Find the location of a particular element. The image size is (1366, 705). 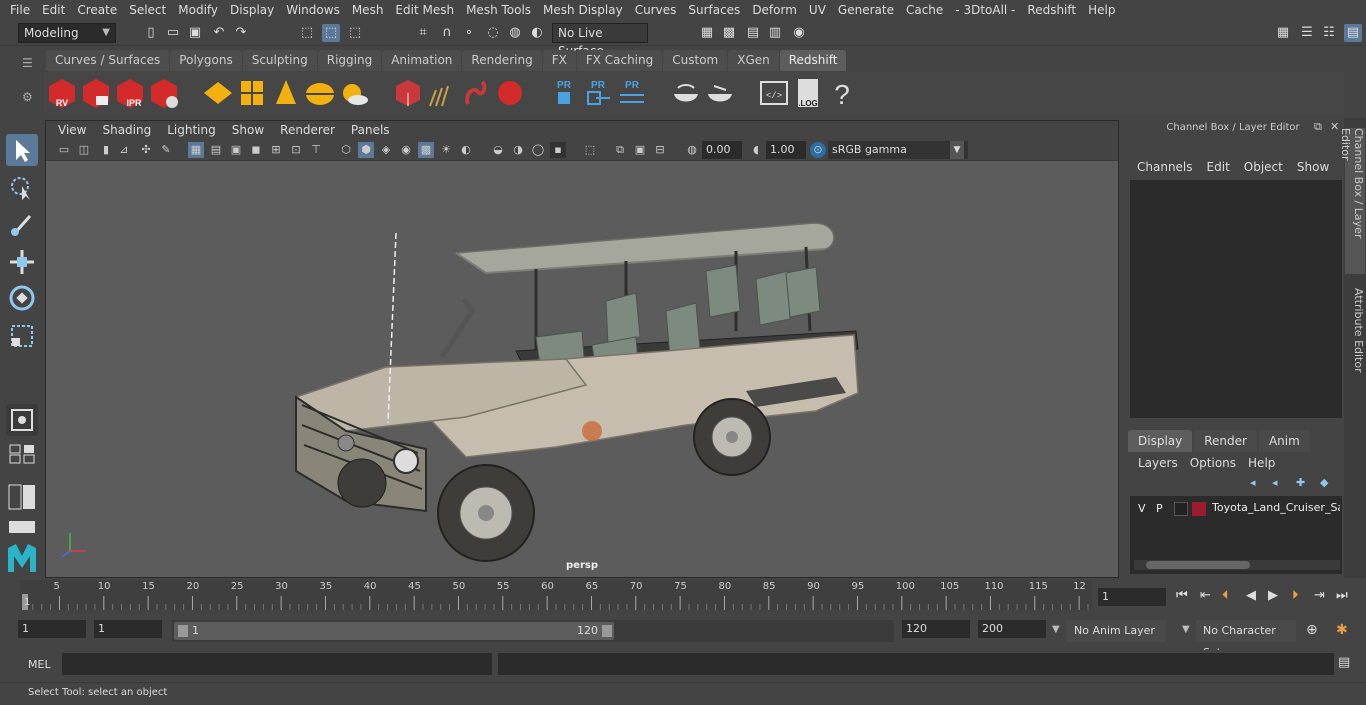

hair-object-icon is located at coordinates (442, 93).